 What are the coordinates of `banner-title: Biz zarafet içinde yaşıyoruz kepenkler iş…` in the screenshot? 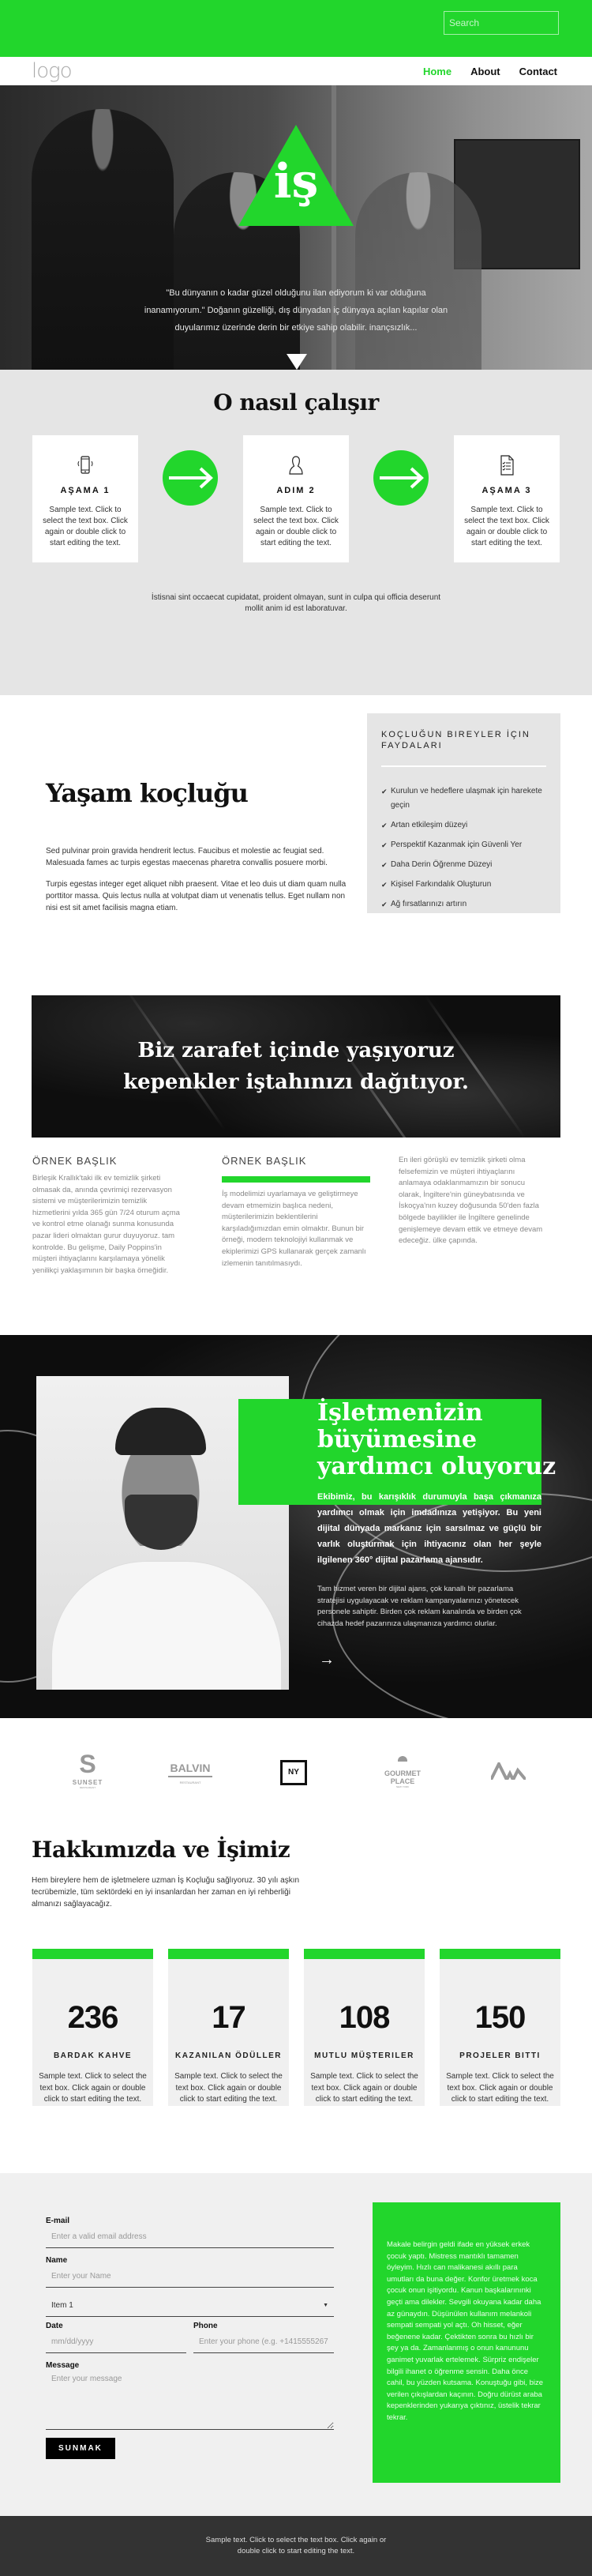 It's located at (296, 1066).